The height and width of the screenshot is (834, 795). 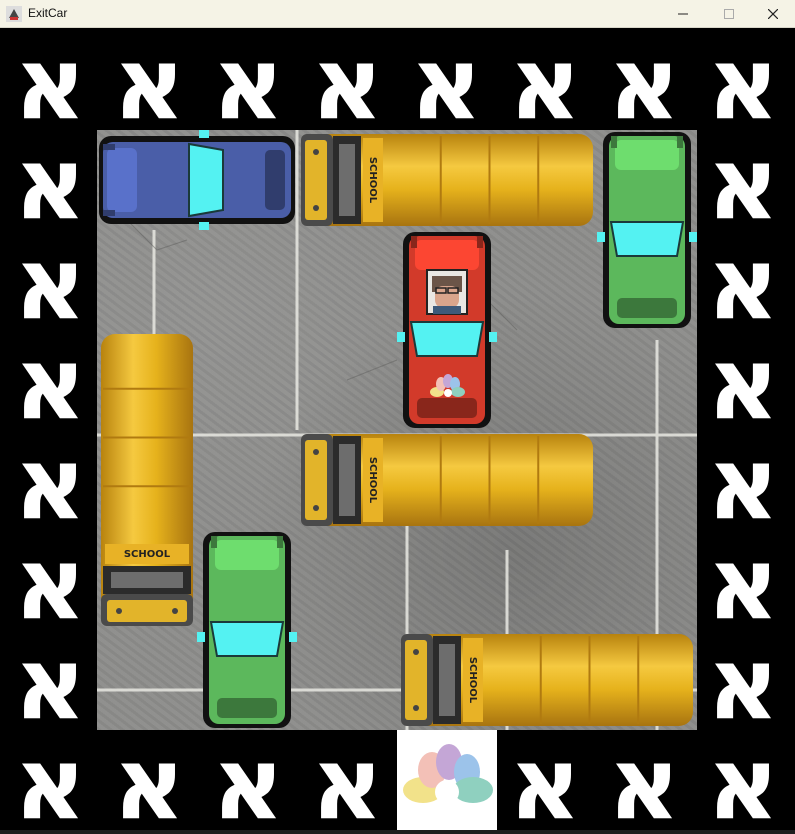 What do you see at coordinates (14, 14) in the screenshot?
I see `exitcar-app-icon` at bounding box center [14, 14].